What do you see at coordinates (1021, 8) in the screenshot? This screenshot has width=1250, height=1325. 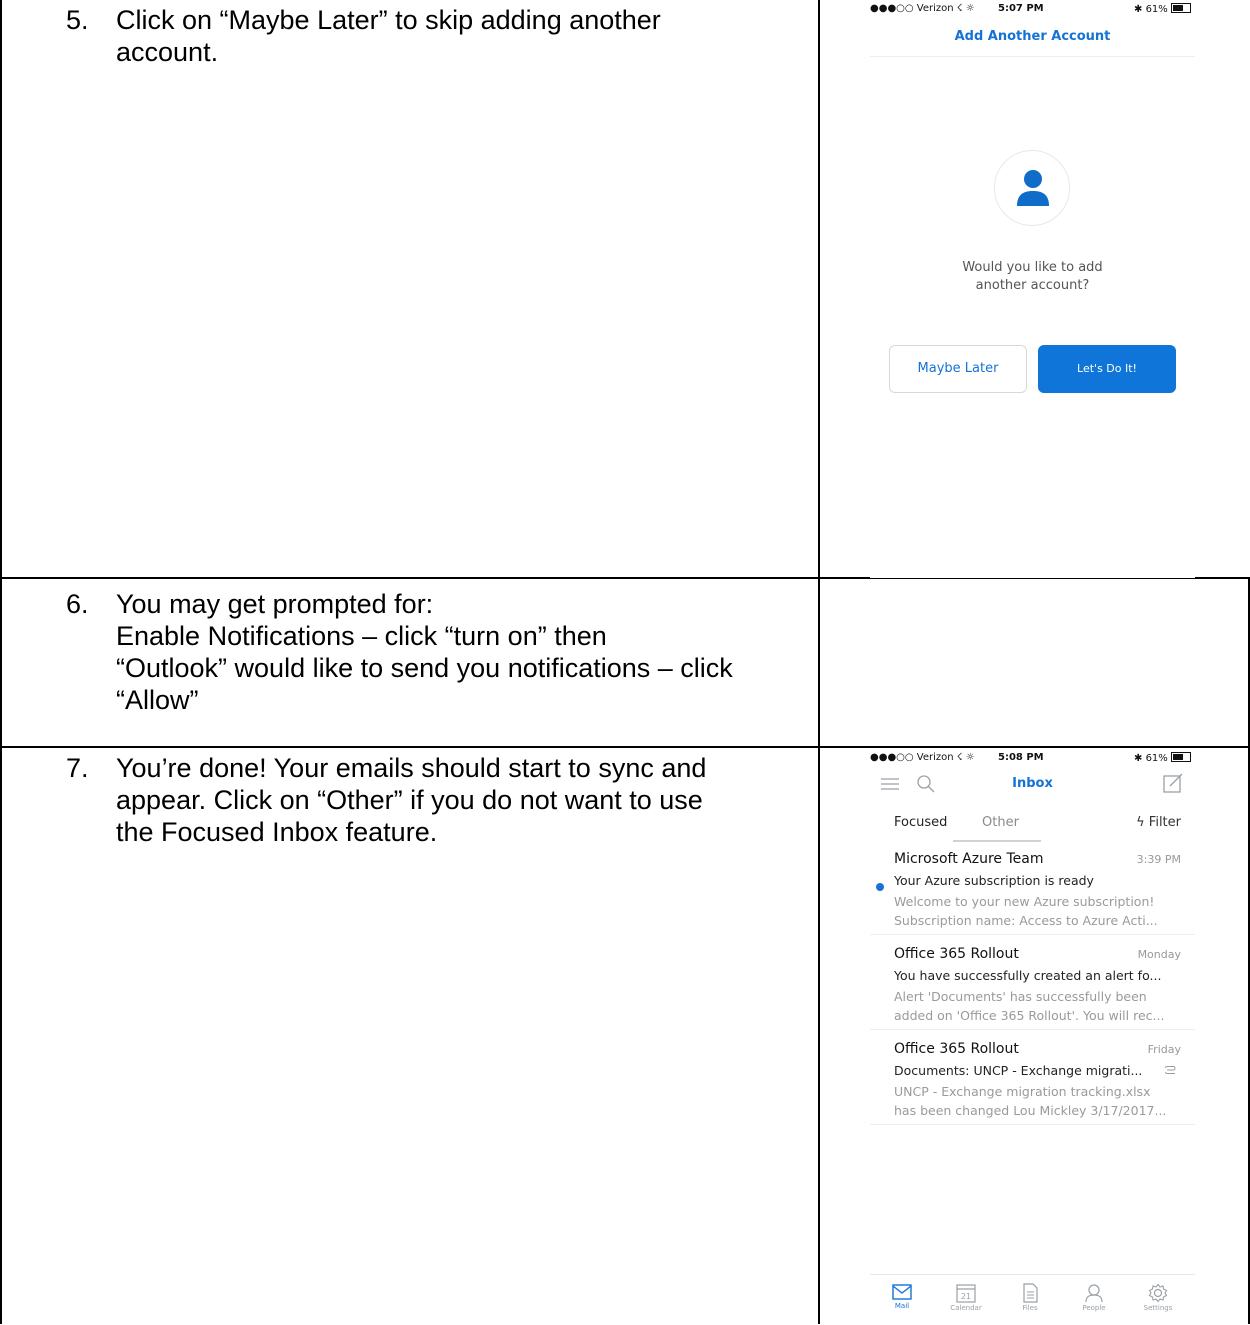 I see `status-time: 5:07 PM` at bounding box center [1021, 8].